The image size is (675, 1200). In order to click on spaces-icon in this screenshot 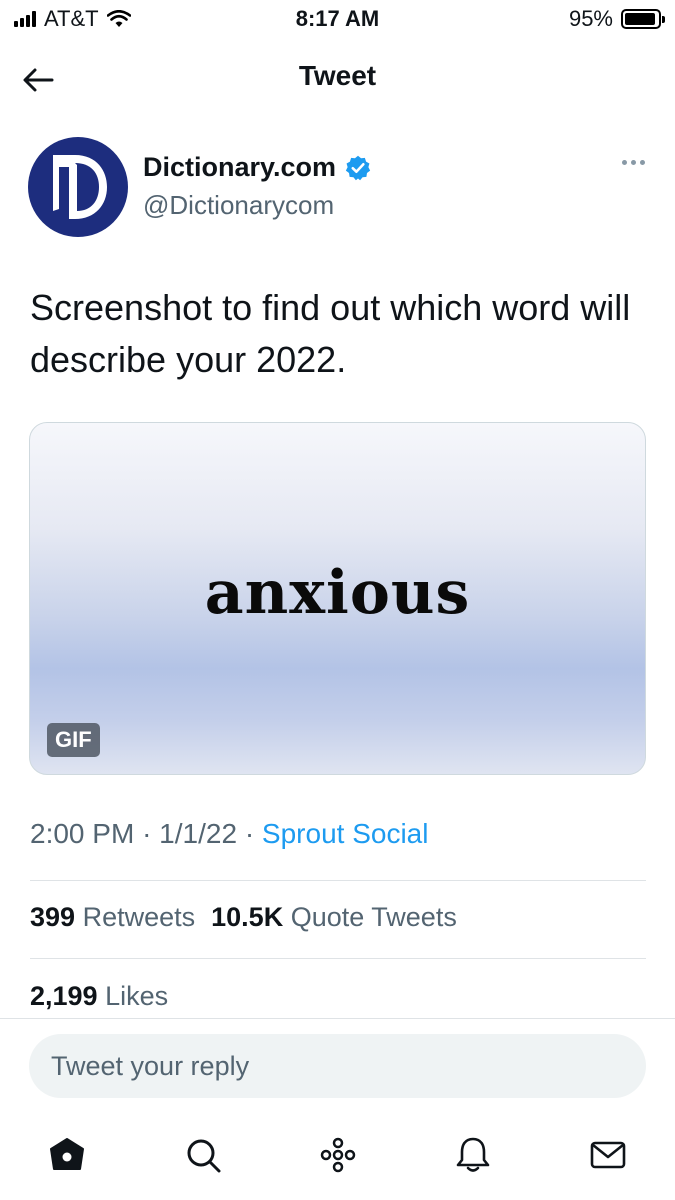, I will do `click(338, 1155)`.